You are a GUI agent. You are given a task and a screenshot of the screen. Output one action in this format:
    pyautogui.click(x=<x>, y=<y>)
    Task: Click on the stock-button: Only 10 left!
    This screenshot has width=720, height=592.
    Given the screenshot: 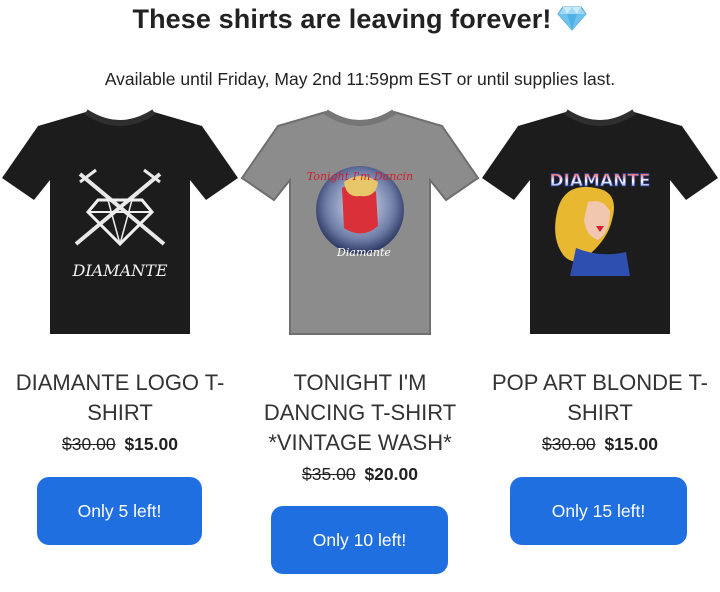 What is the action you would take?
    pyautogui.click(x=359, y=540)
    